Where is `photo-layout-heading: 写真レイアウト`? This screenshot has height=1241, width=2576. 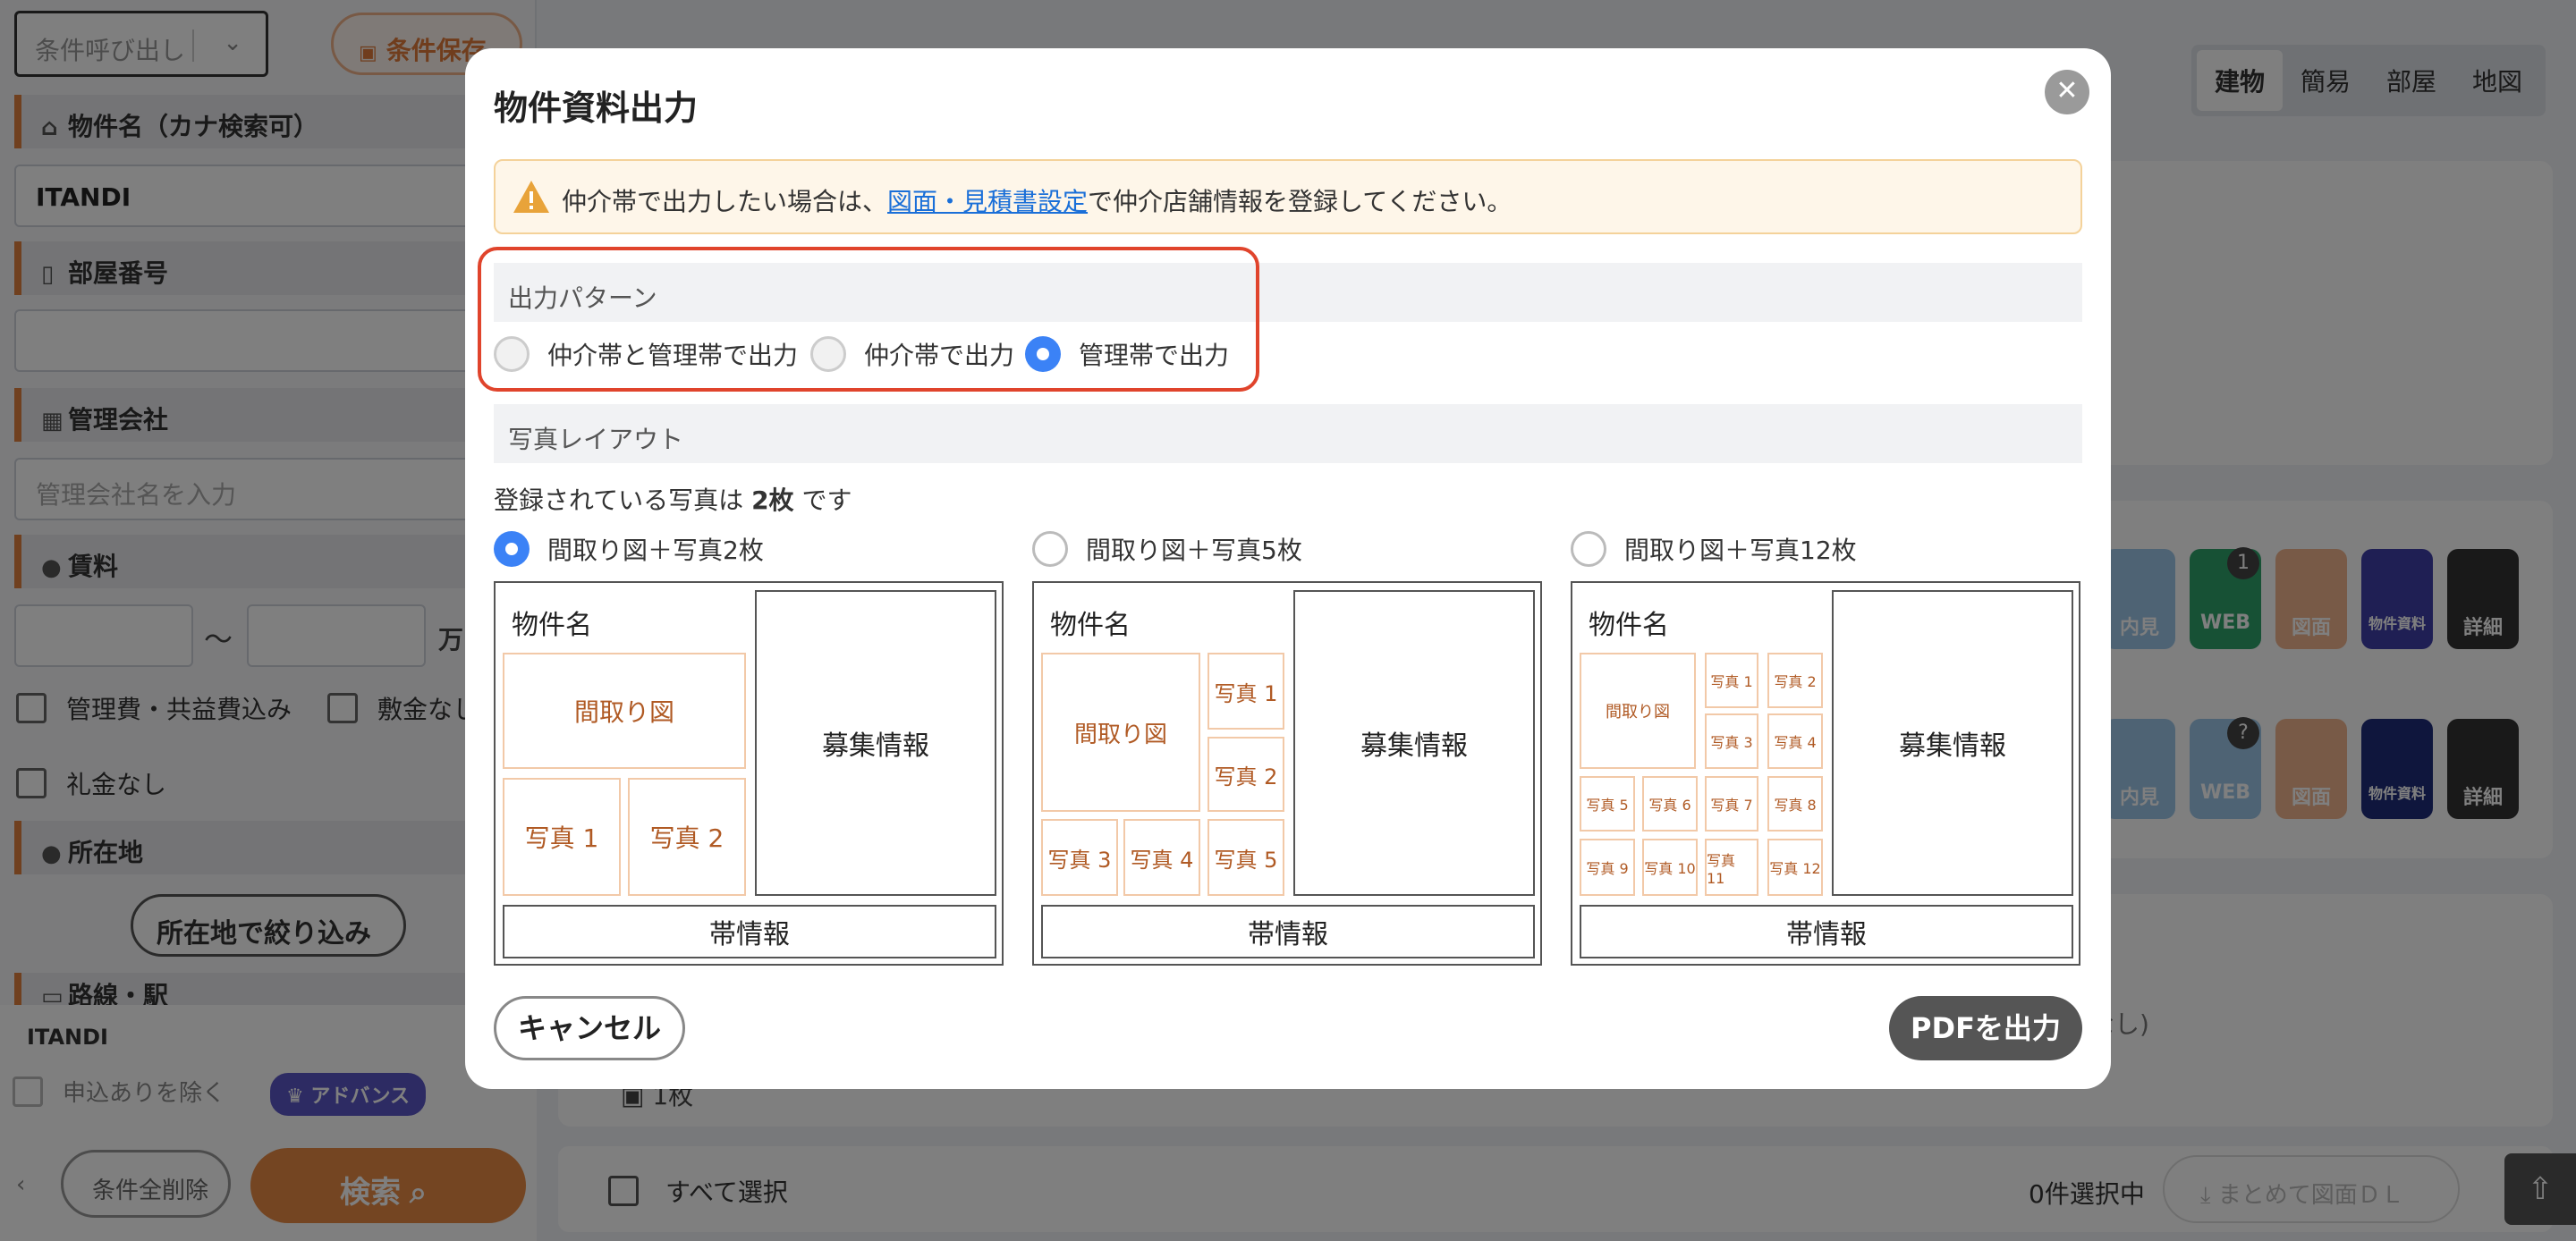
photo-layout-heading: 写真レイアウト is located at coordinates (1288, 433).